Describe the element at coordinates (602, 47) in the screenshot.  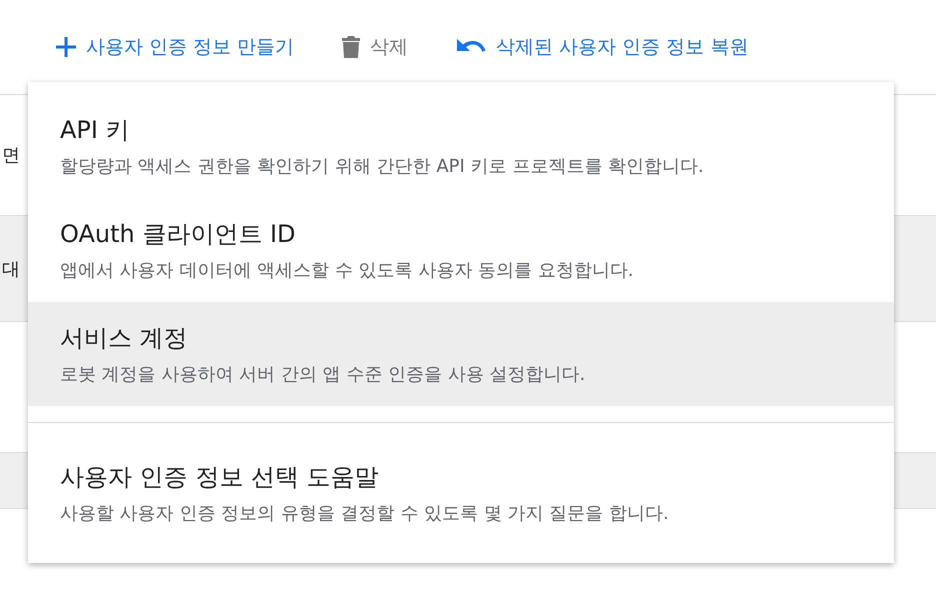
I see `restore-button: 삭제된 사용자 인증 정보 복원` at that location.